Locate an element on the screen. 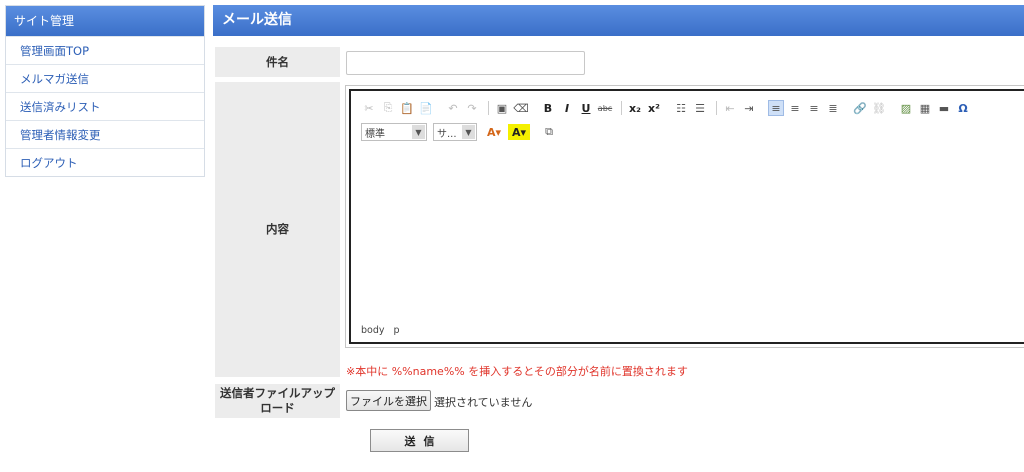 Image resolution: width=1024 pixels, height=472 pixels. indent-icon: ⇥ is located at coordinates (749, 108).